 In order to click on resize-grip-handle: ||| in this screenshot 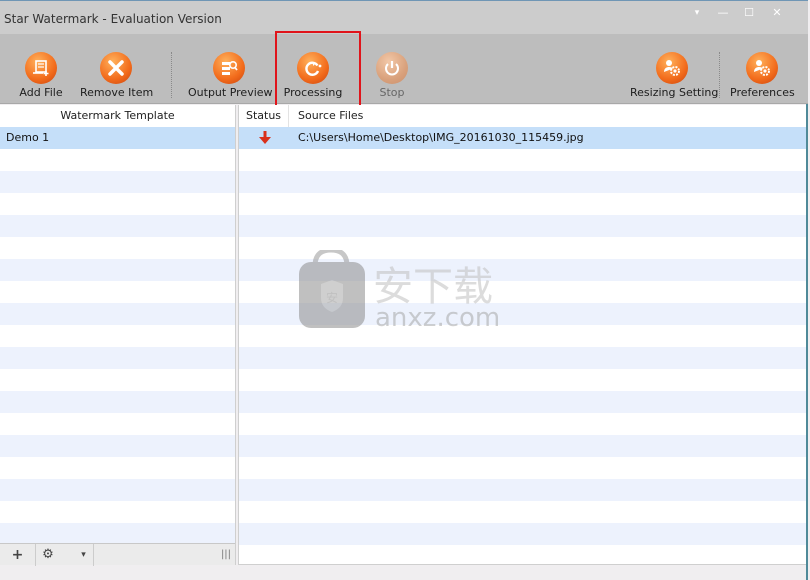, I will do `click(226, 555)`.